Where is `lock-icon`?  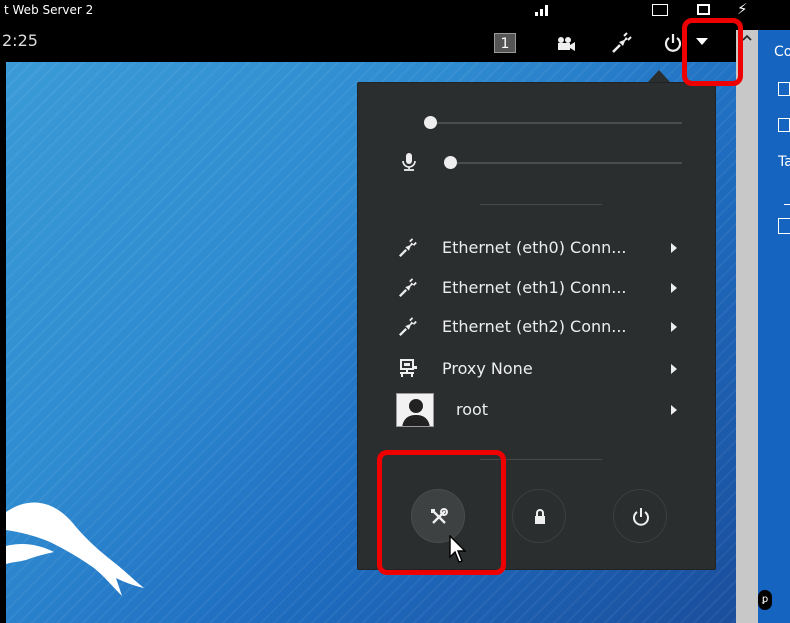 lock-icon is located at coordinates (540, 516).